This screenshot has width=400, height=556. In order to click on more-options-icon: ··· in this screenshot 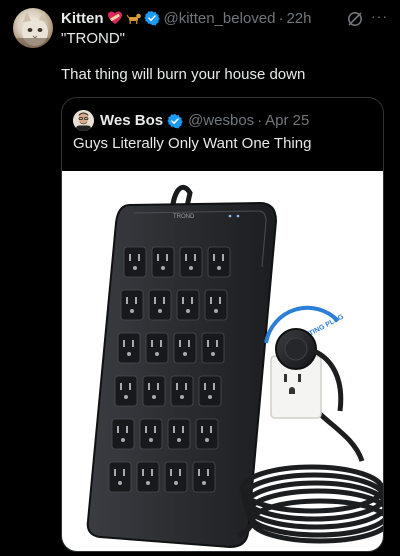, I will do `click(379, 16)`.